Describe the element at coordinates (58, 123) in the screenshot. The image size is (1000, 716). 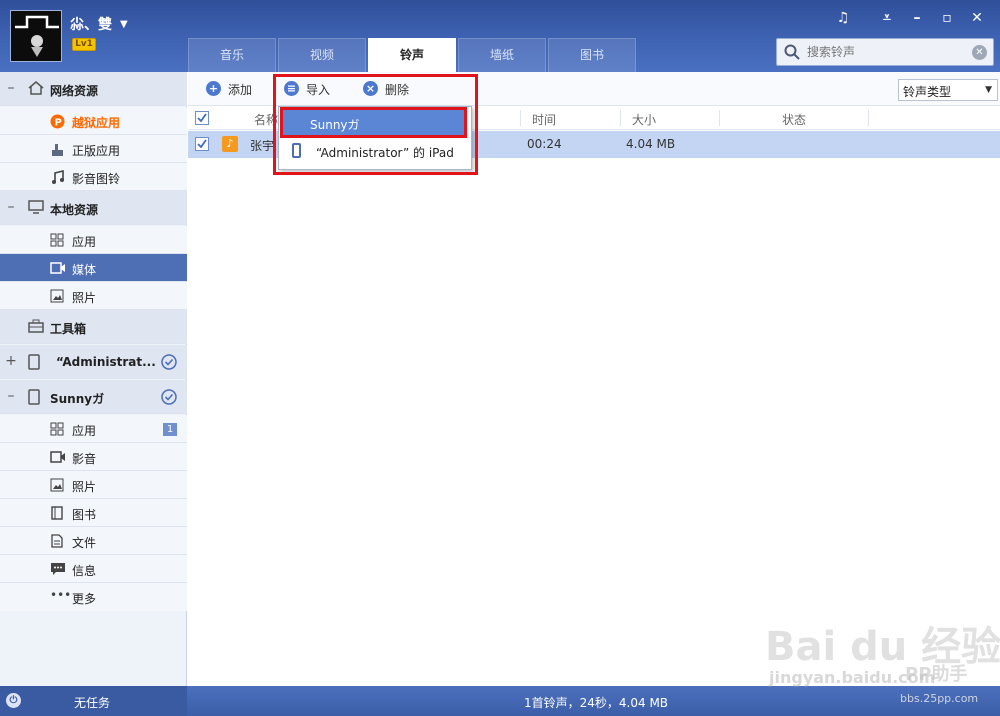
I see `svg-text: P` at that location.